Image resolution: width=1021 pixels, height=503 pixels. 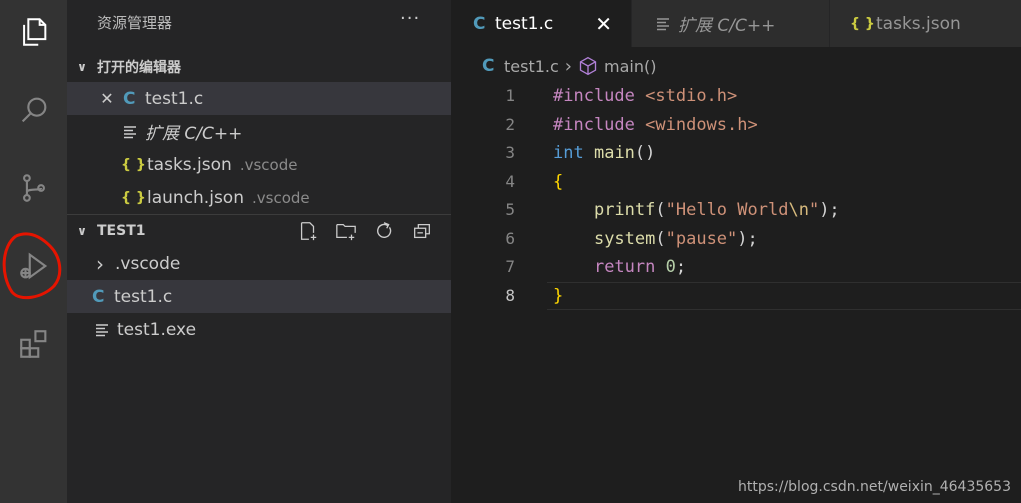 I want to click on line-number: 1, so click(x=510, y=95).